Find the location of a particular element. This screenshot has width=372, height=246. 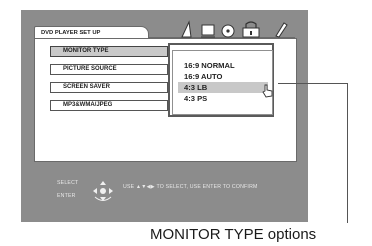

option-4-3-ps: 4:3 PS is located at coordinates (223, 98).